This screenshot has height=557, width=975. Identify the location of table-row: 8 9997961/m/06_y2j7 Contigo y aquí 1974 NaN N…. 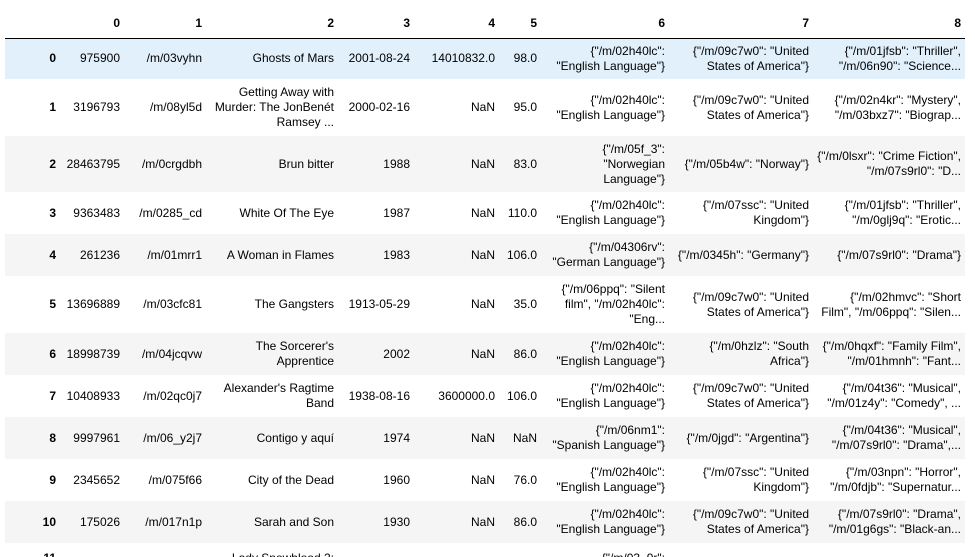
(485, 438).